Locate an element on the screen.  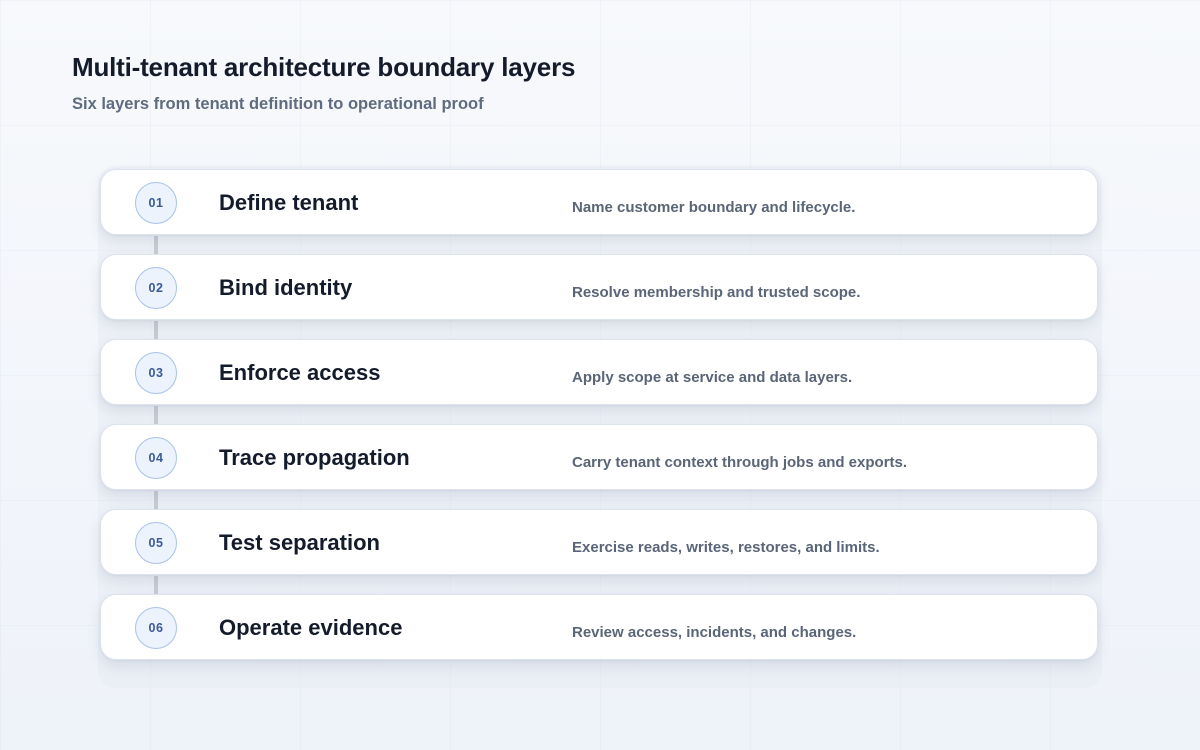
layer-title: Enforce access is located at coordinates (300, 372).